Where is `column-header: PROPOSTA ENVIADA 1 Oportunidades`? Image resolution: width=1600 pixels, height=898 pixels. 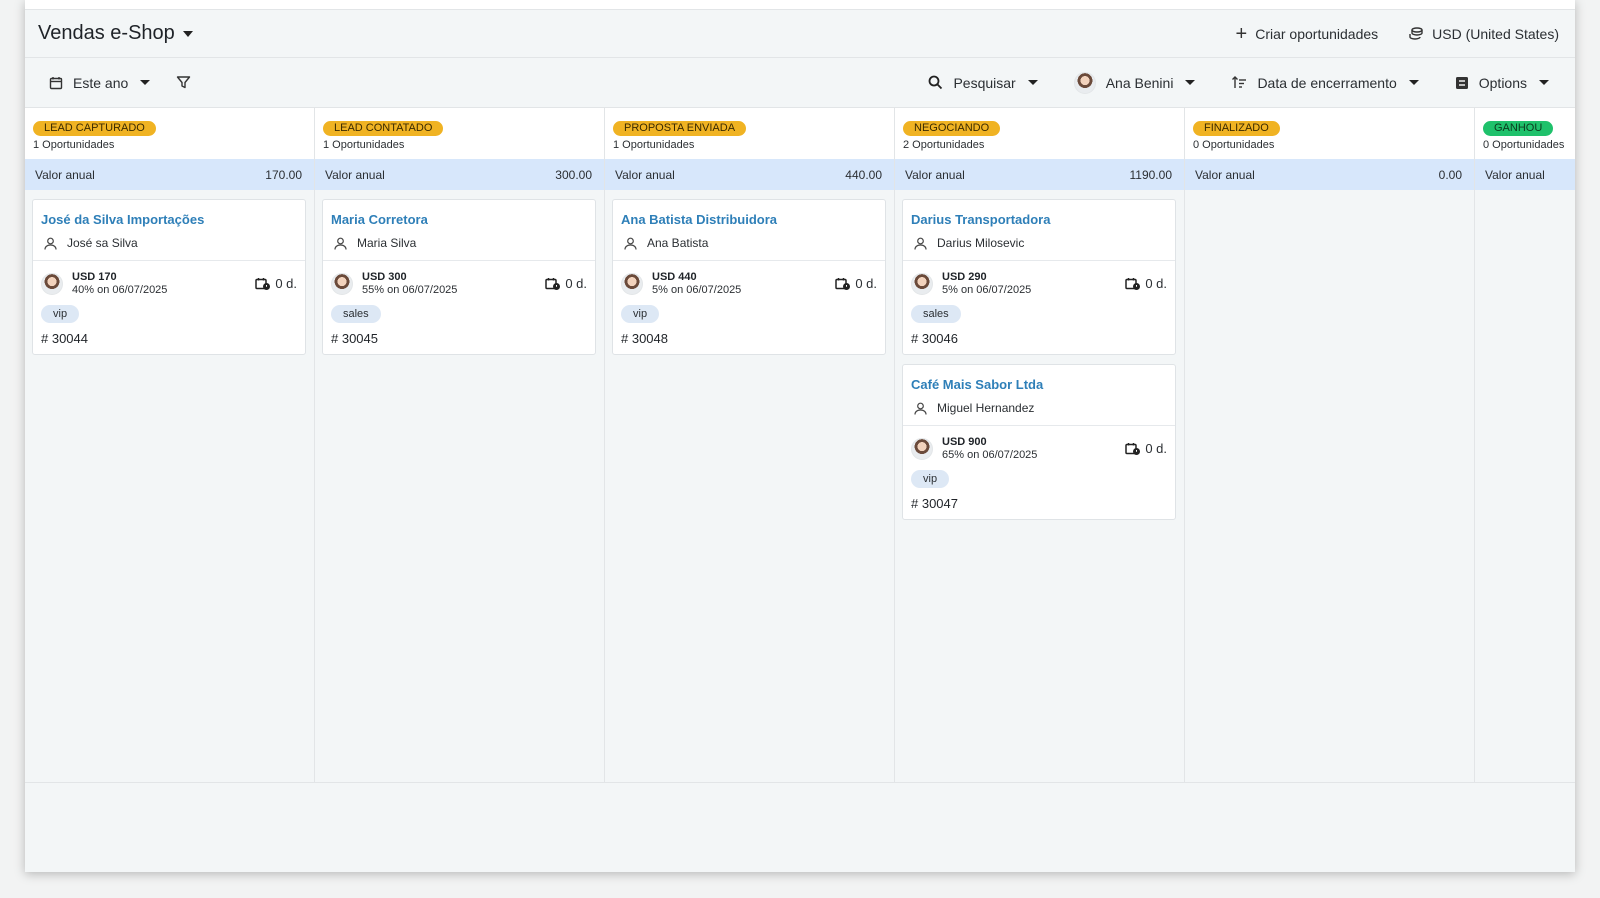 column-header: PROPOSTA ENVIADA 1 Oportunidades is located at coordinates (749, 133).